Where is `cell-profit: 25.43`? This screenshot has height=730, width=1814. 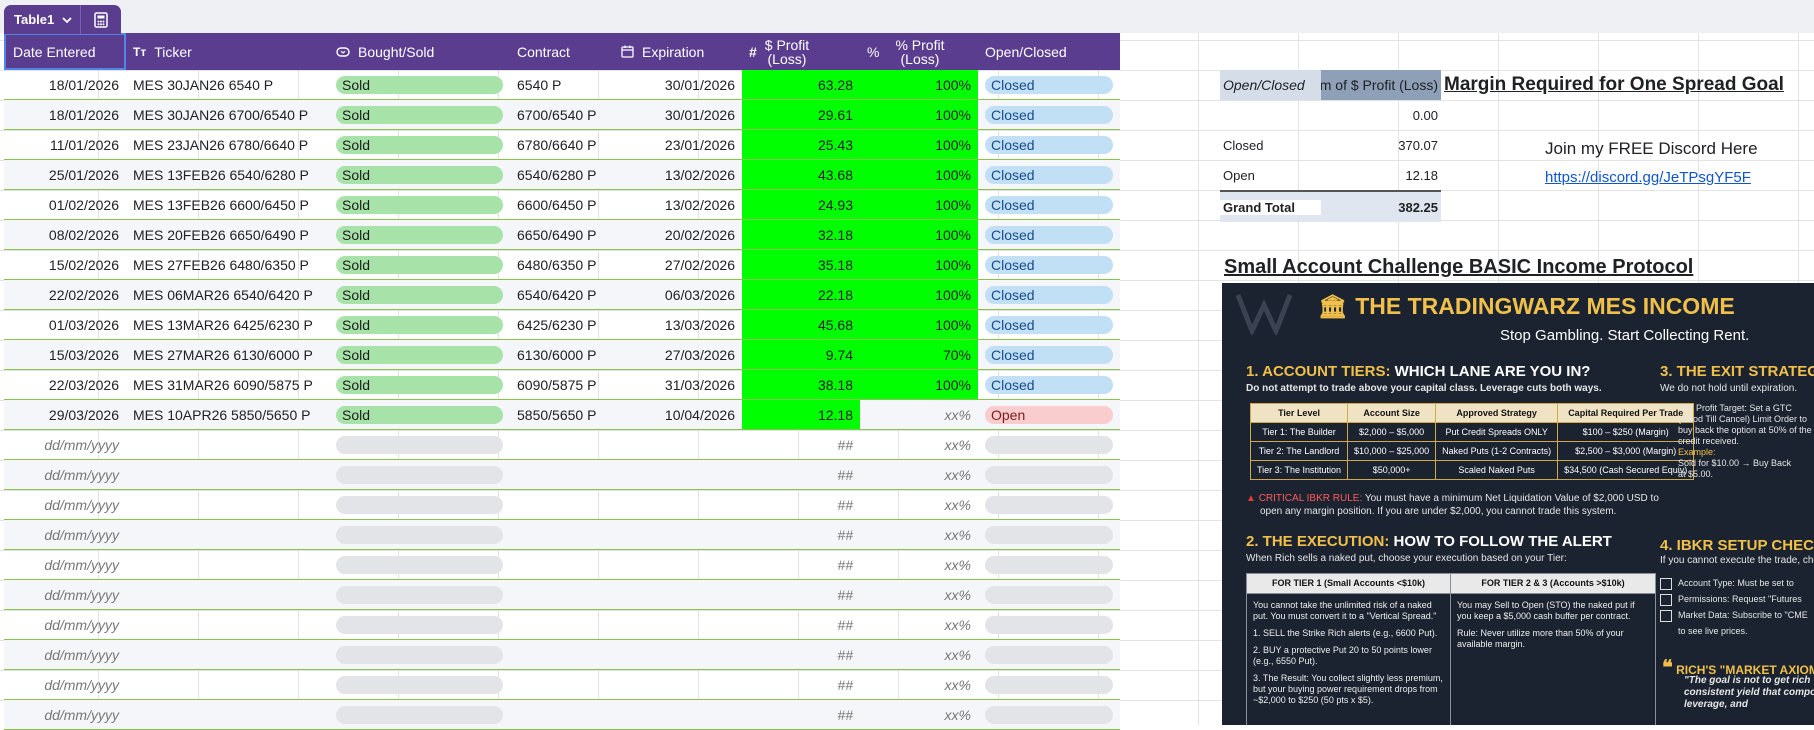
cell-profit: 25.43 is located at coordinates (801, 144).